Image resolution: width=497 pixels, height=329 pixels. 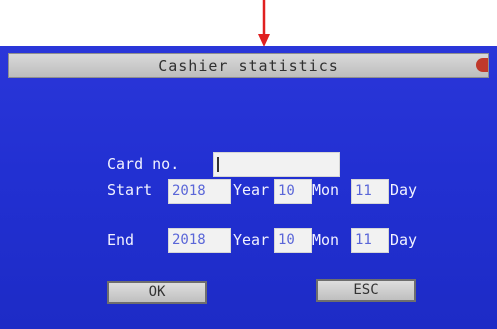 What do you see at coordinates (251, 240) in the screenshot?
I see `end-year-label: Year` at bounding box center [251, 240].